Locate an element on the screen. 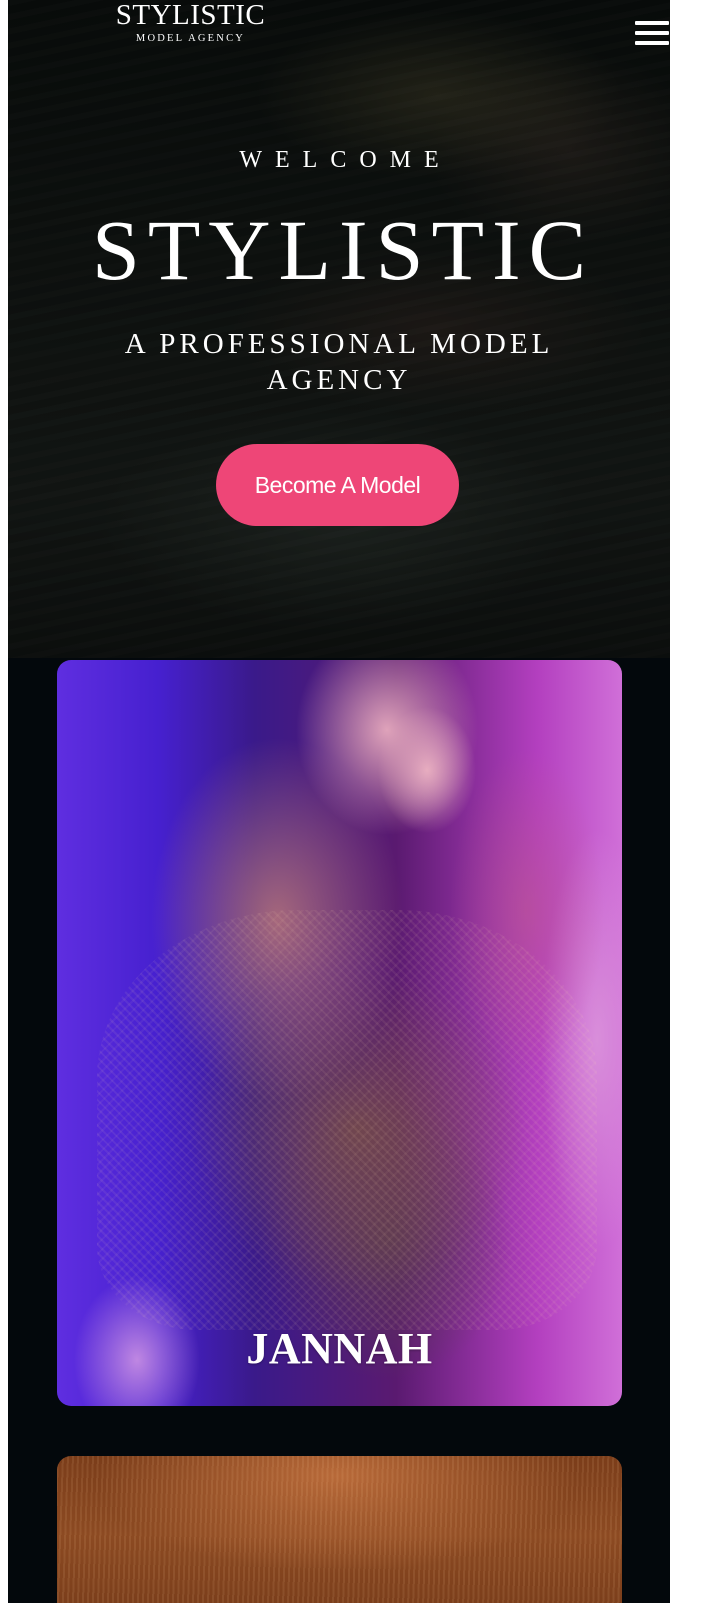  hero-title: STYLISTIC is located at coordinates (343, 250).